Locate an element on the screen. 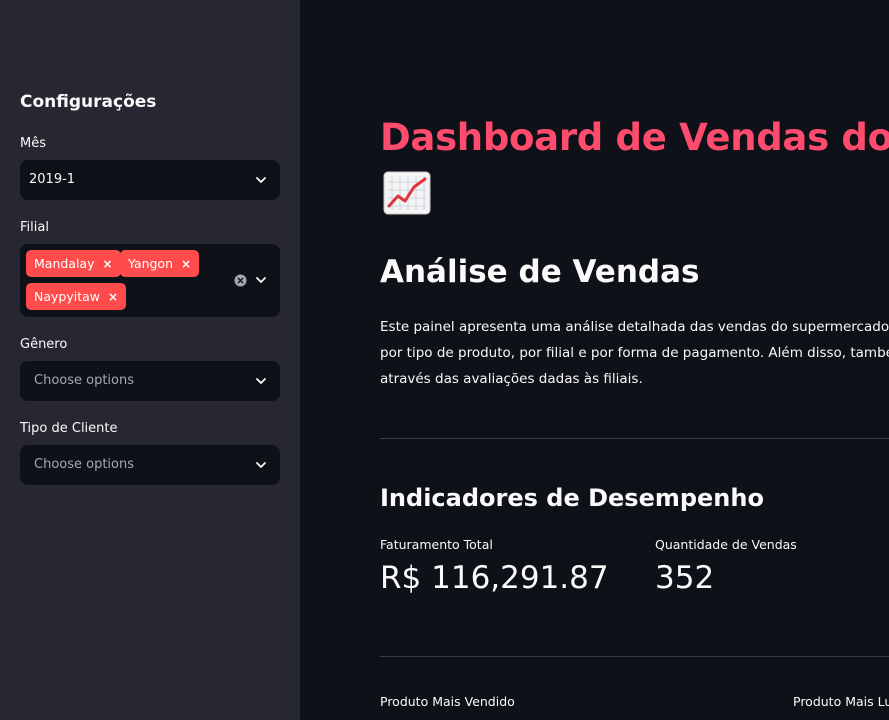  kpi-heading: Indicadores de Desempenho is located at coordinates (572, 498).